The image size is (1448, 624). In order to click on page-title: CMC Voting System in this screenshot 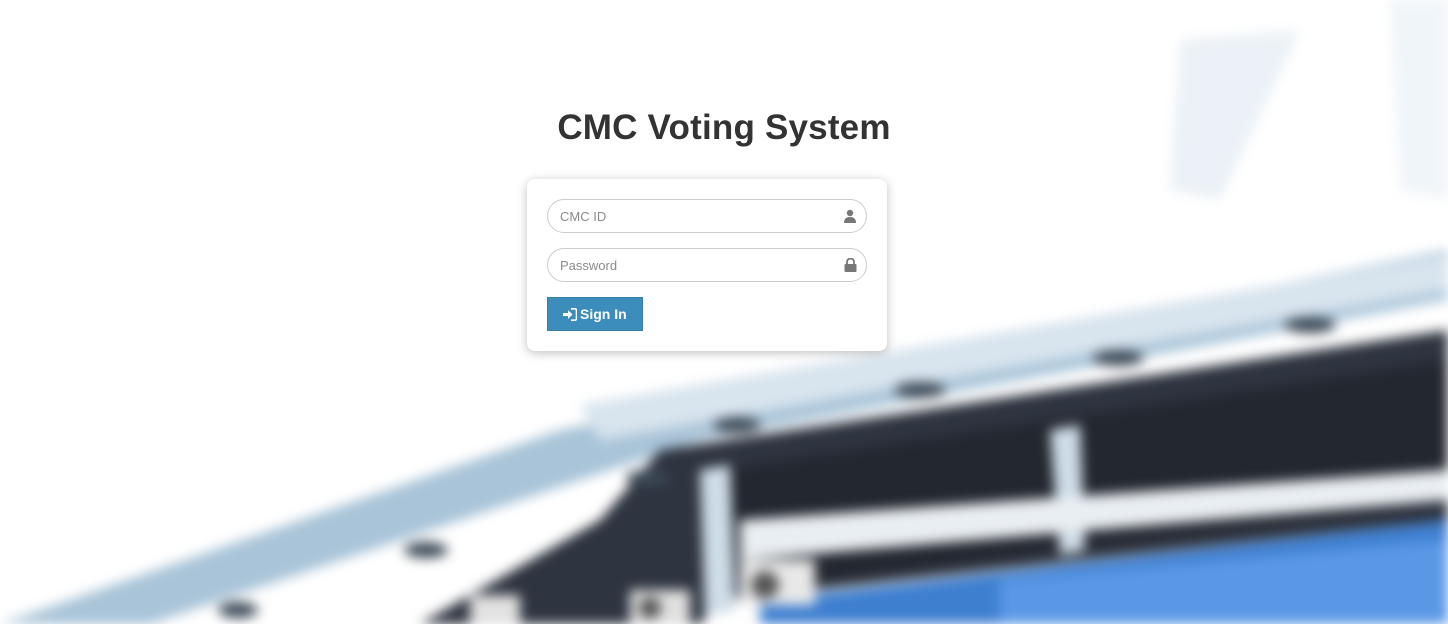, I will do `click(724, 127)`.